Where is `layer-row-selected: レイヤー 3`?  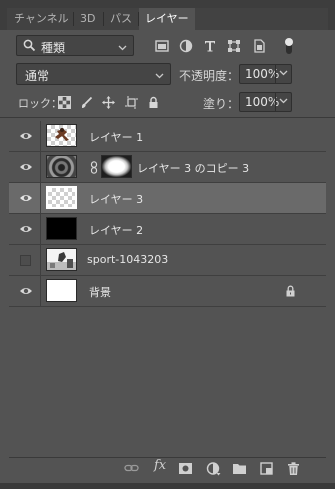 layer-row-selected: レイヤー 3 is located at coordinates (167, 198).